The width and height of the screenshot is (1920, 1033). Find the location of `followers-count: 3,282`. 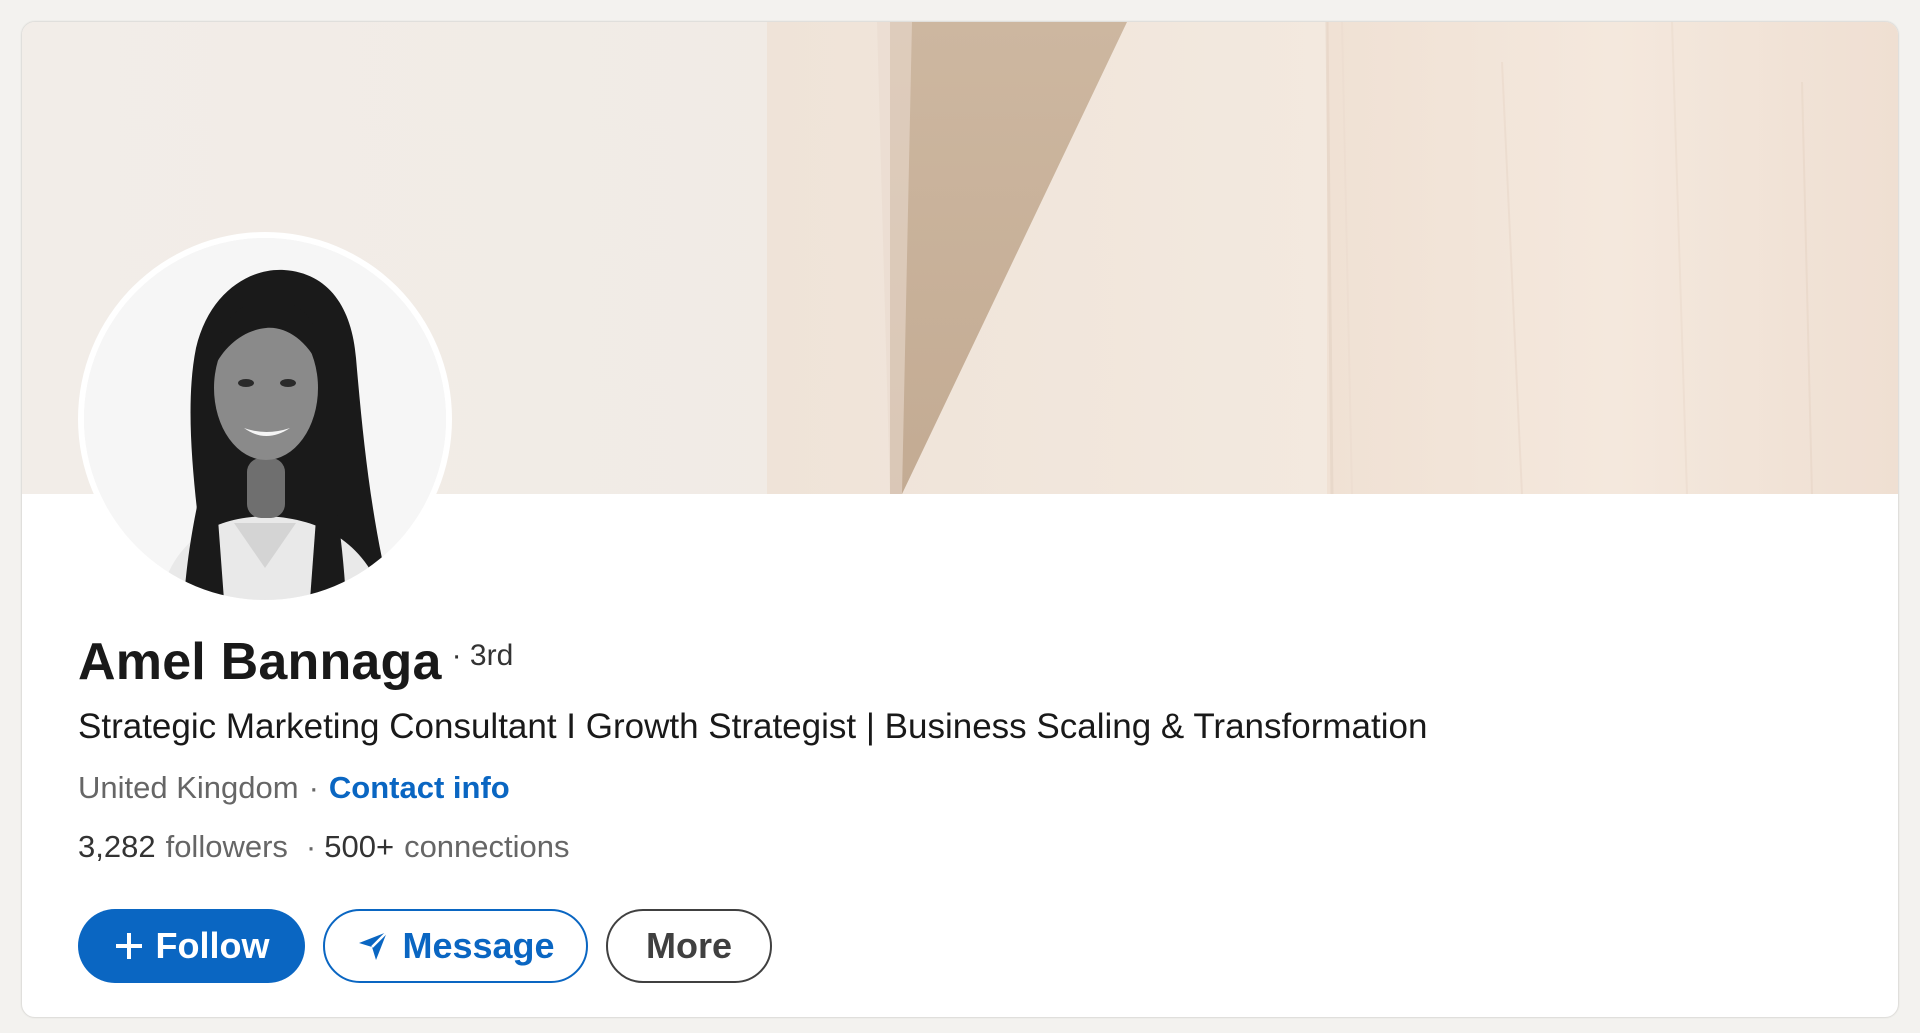

followers-count: 3,282 is located at coordinates (117, 846).